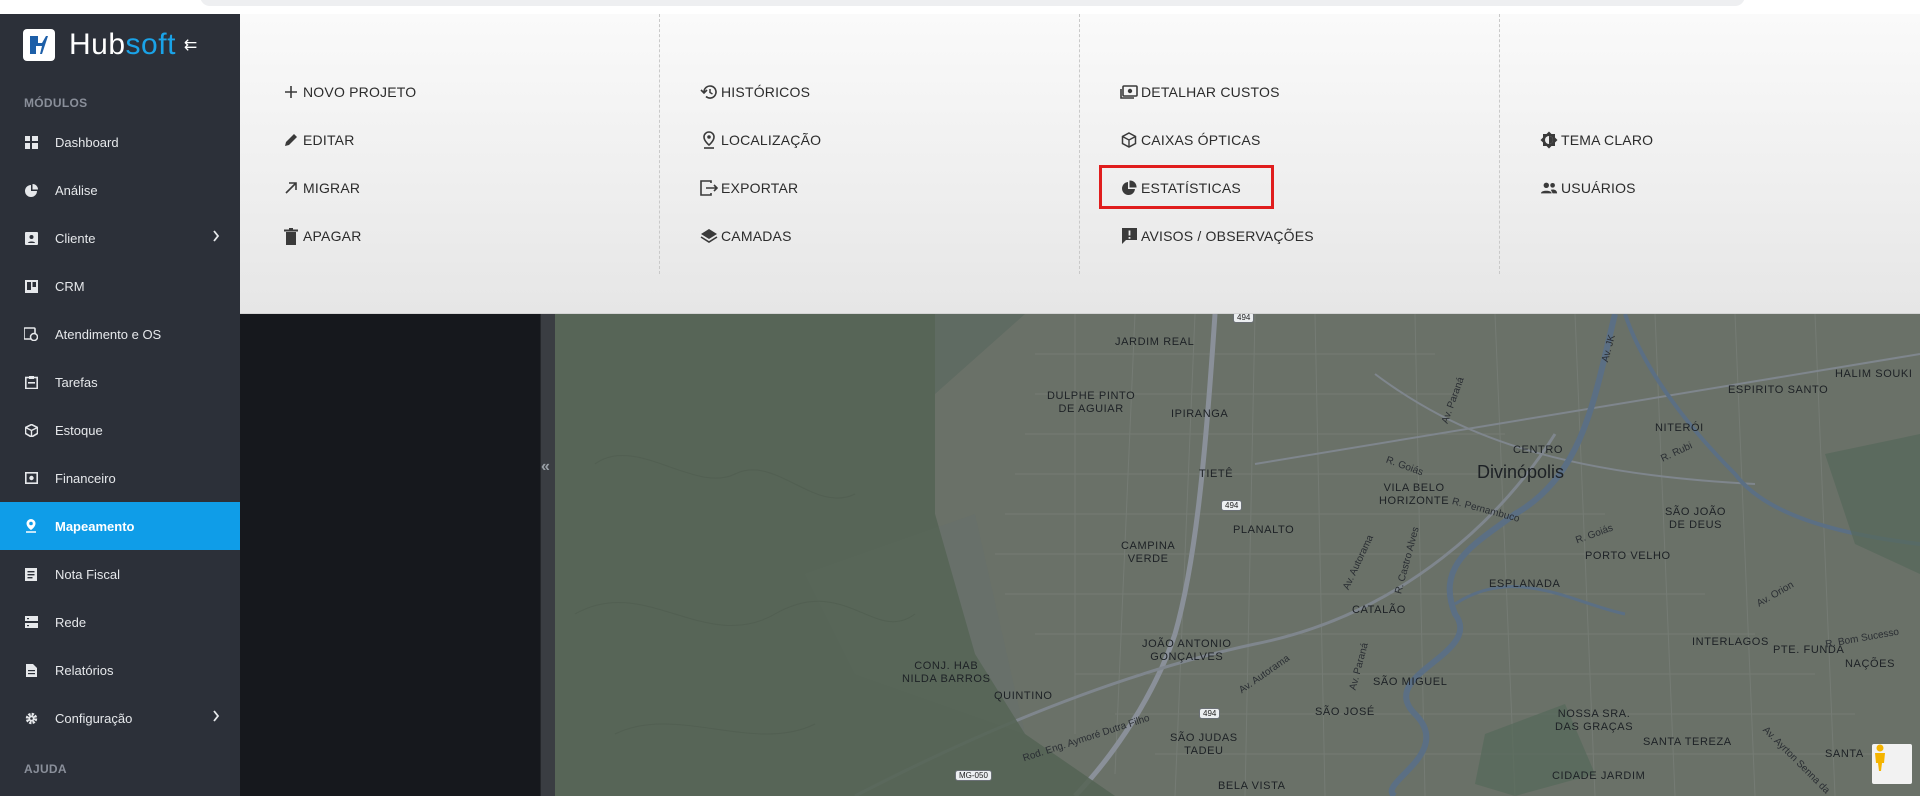 This screenshot has height=796, width=1920. What do you see at coordinates (120, 45) in the screenshot?
I see `brand-header: Hubsoft ⇇` at bounding box center [120, 45].